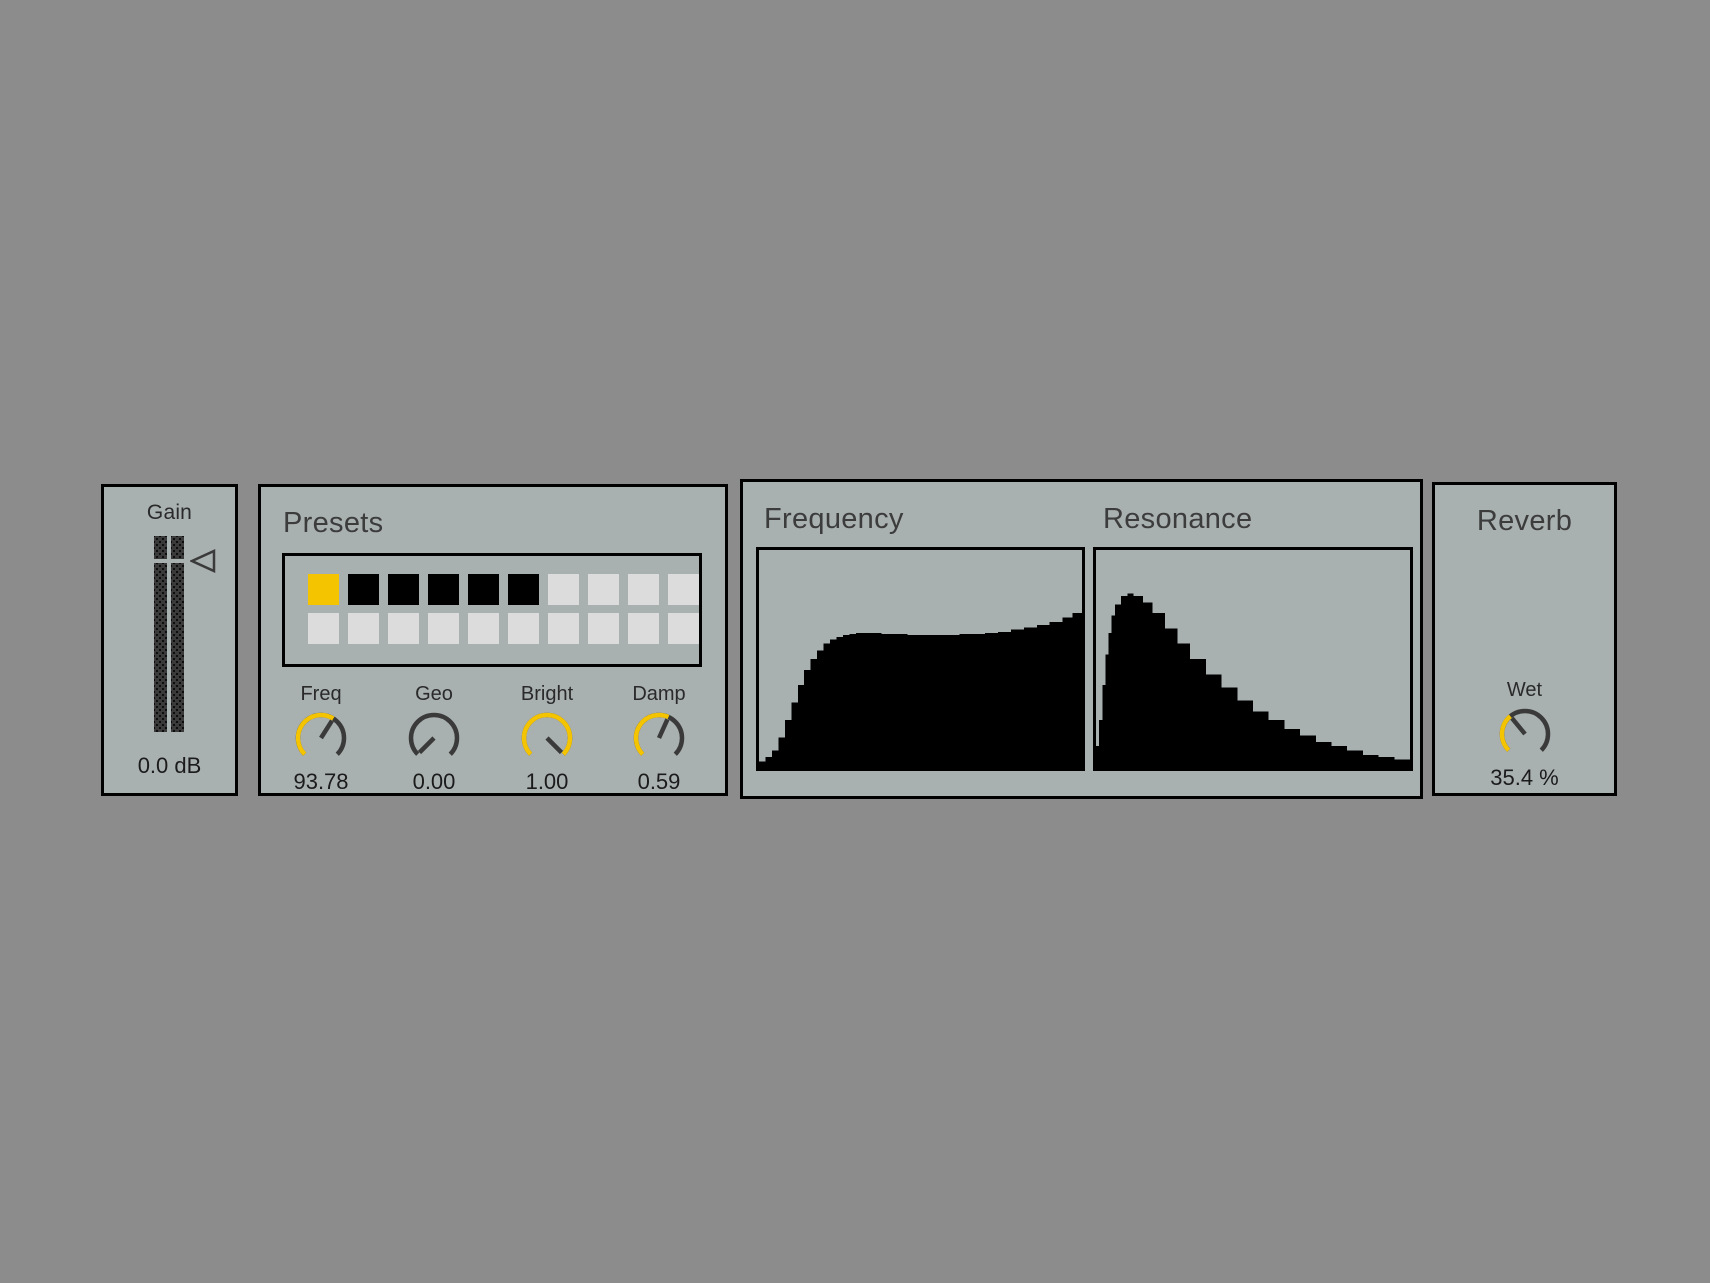 The width and height of the screenshot is (1710, 1283). What do you see at coordinates (547, 781) in the screenshot?
I see `knob-bright-value: 1.00` at bounding box center [547, 781].